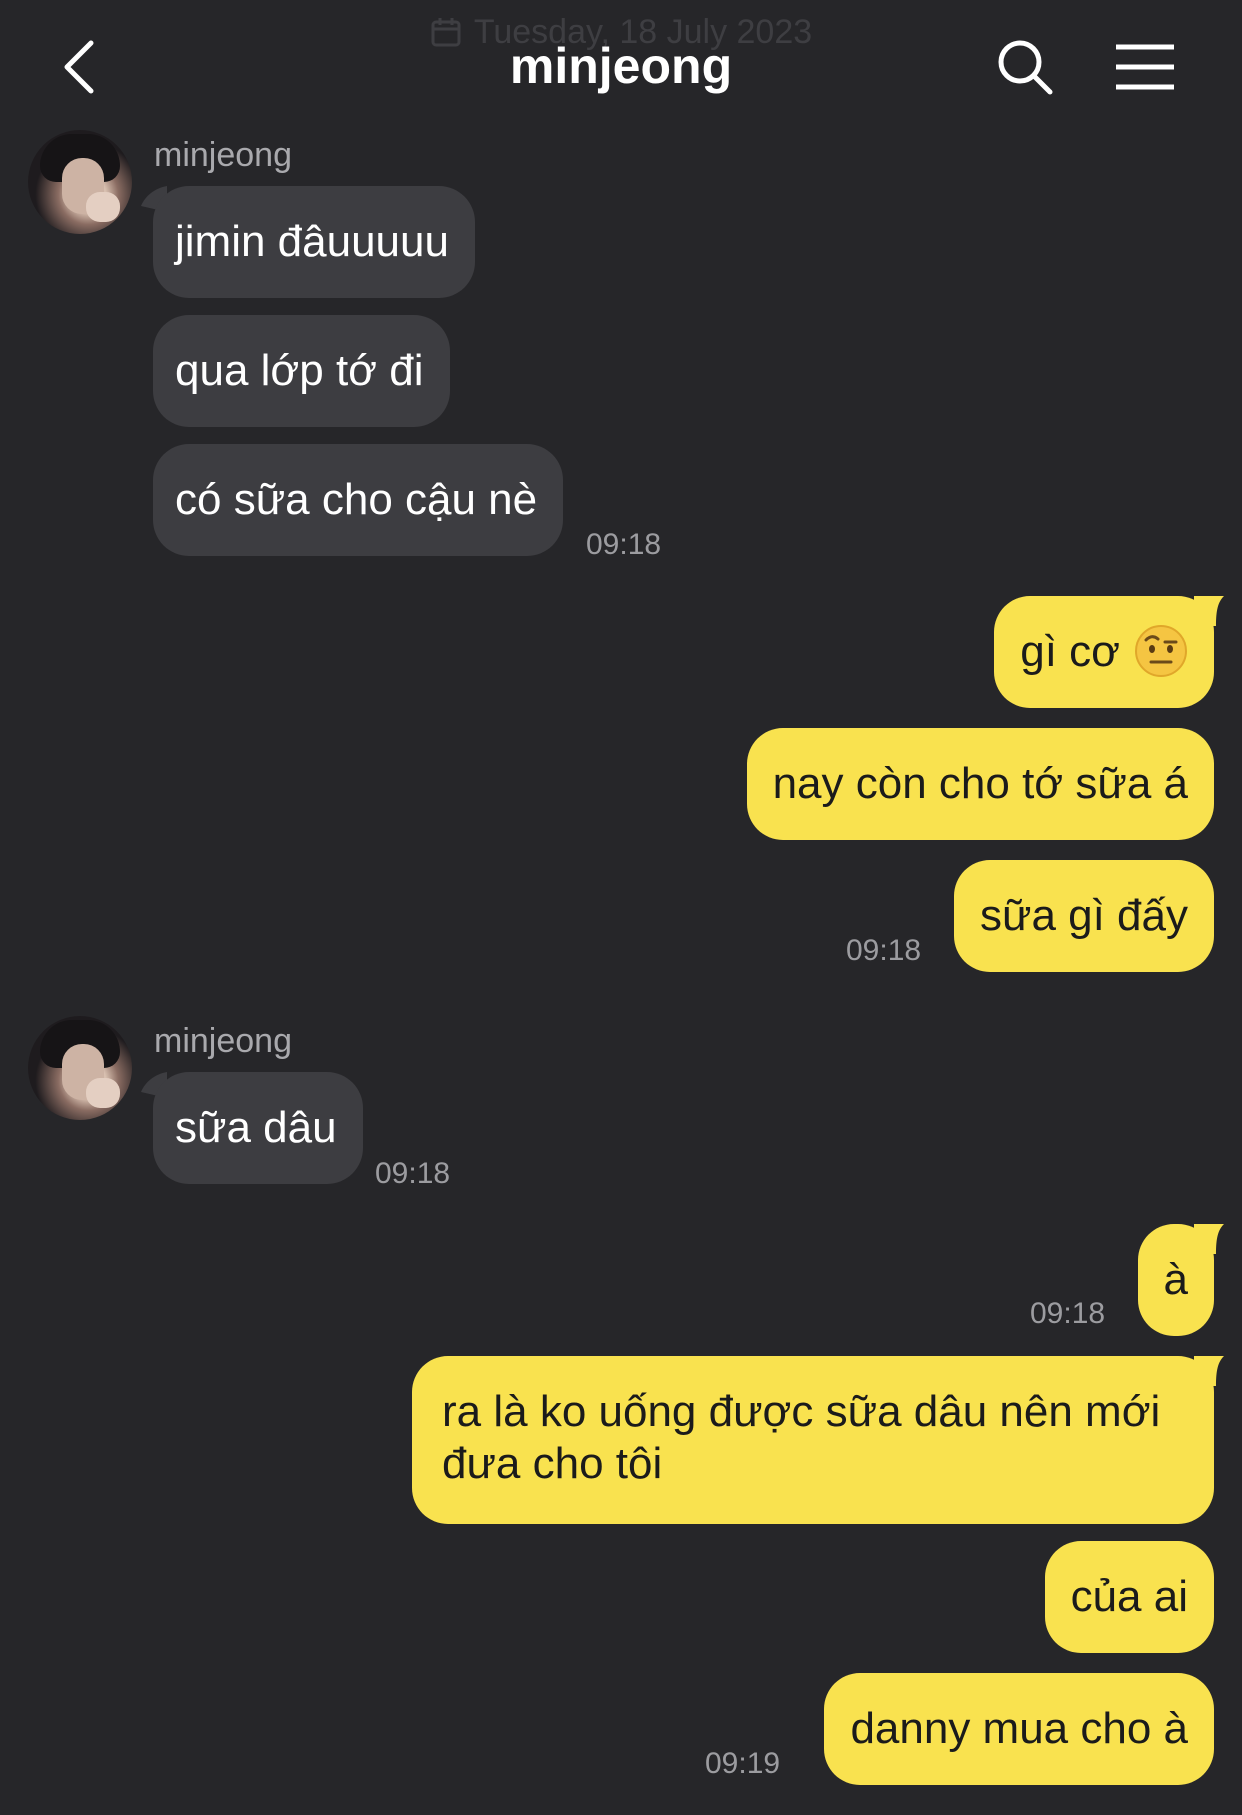 The height and width of the screenshot is (1815, 1242). I want to click on outgoing-message: danny mua cho à, so click(1019, 1729).